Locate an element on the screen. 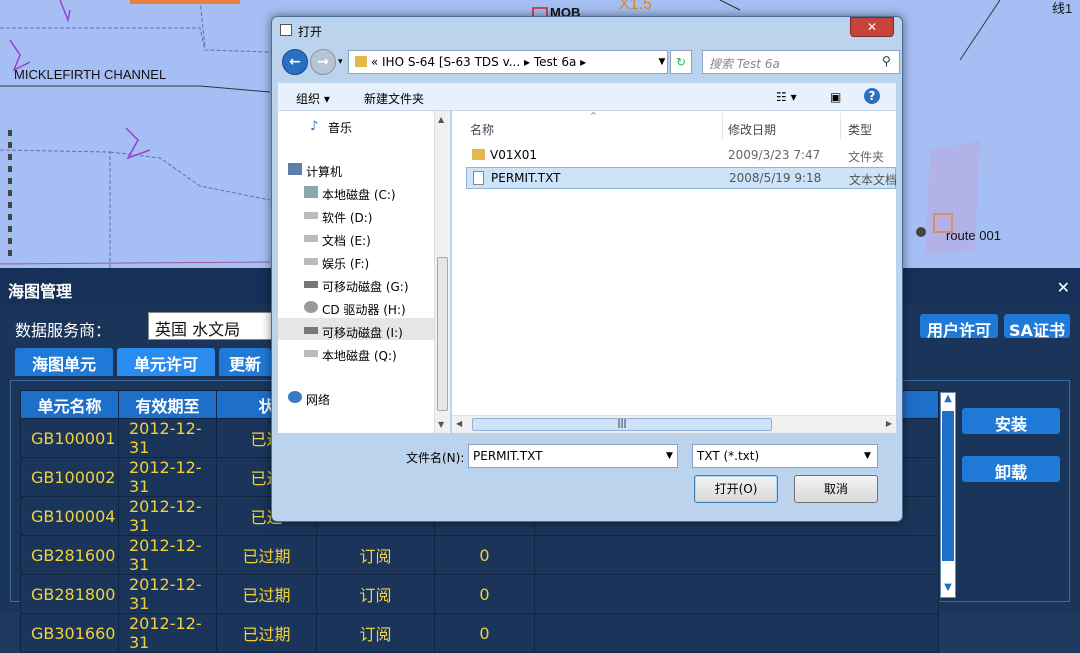  organize-menu: 组织 ▾ is located at coordinates (313, 98).